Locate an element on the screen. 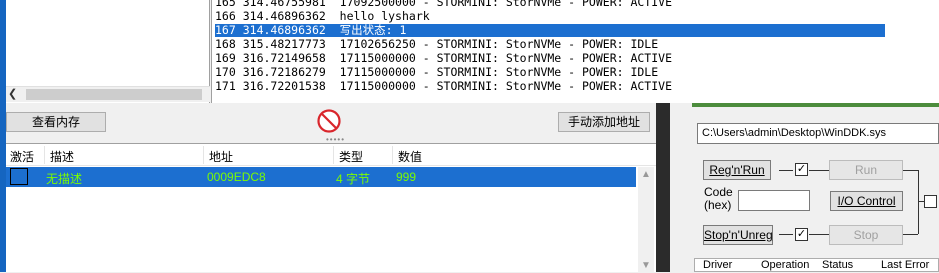  column-address: 地址 is located at coordinates (221, 156).